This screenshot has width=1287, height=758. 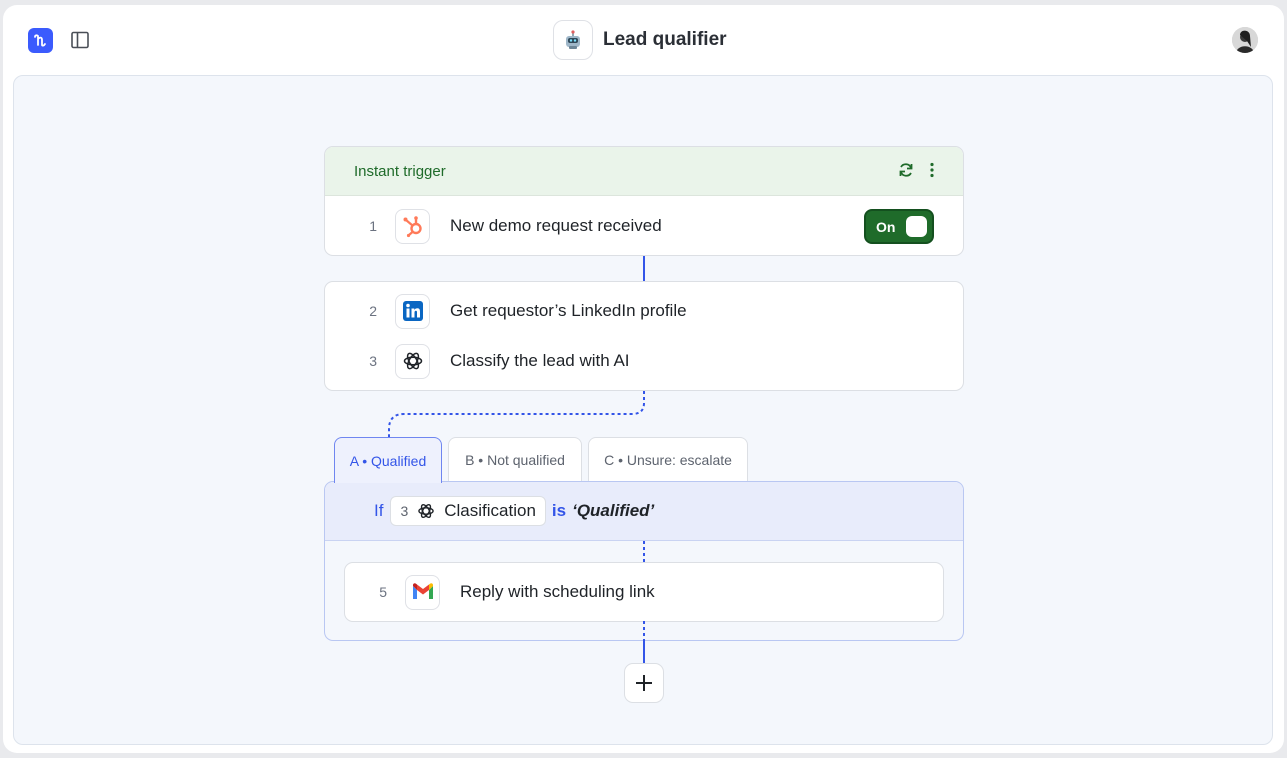 What do you see at coordinates (383, 592) in the screenshot?
I see `step-number: 5` at bounding box center [383, 592].